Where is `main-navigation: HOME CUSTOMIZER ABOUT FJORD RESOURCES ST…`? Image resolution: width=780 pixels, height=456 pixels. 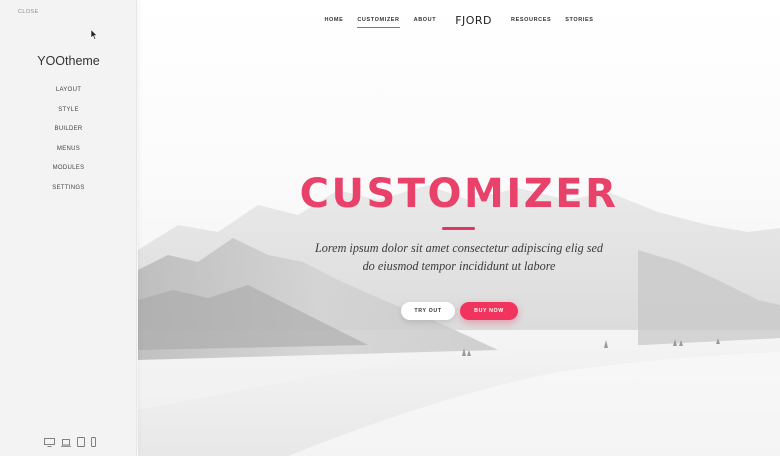
main-navigation: HOME CUSTOMIZER ABOUT FJORD RESOURCES ST… is located at coordinates (459, 20).